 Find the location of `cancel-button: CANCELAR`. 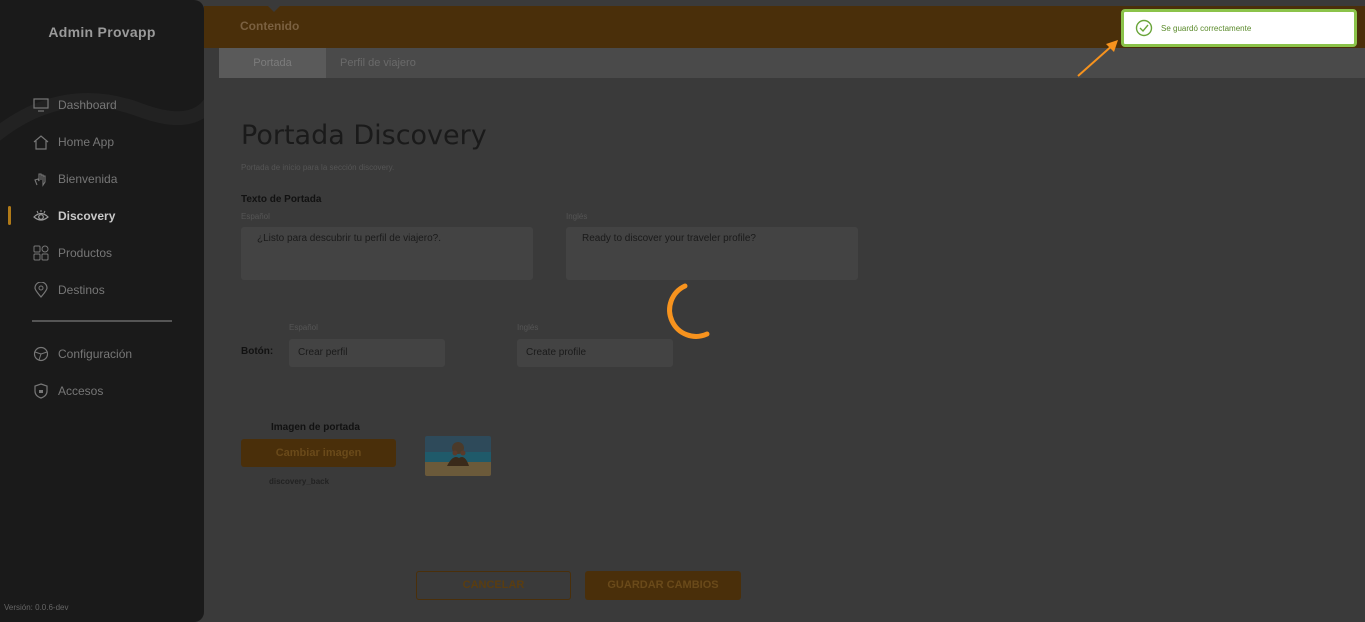

cancel-button: CANCELAR is located at coordinates (493, 585).